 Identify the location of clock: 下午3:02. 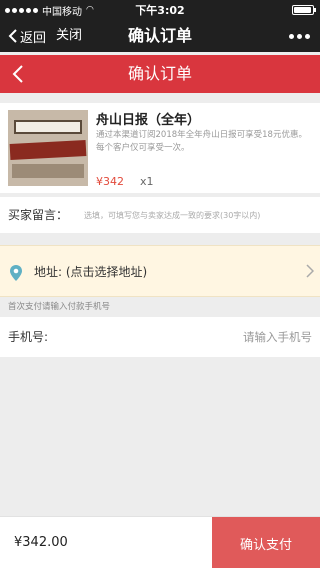
(160, 10).